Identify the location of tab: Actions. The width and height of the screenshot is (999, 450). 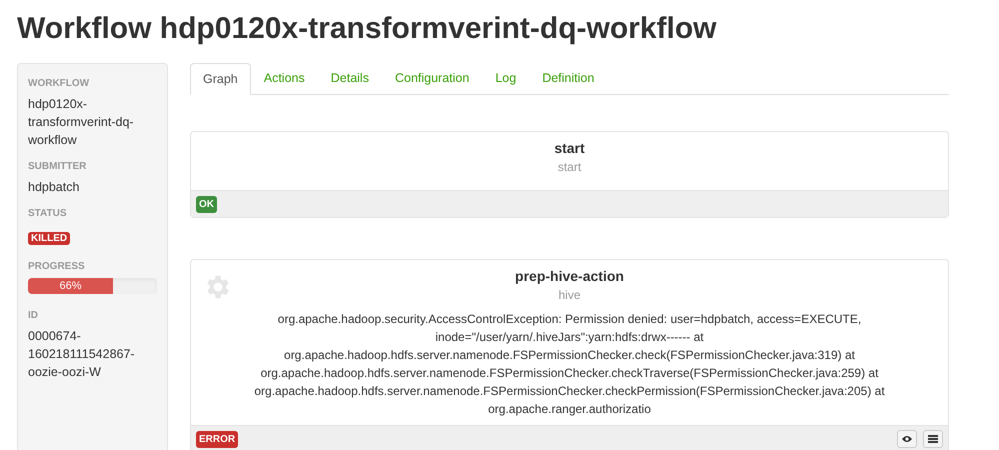
(284, 78).